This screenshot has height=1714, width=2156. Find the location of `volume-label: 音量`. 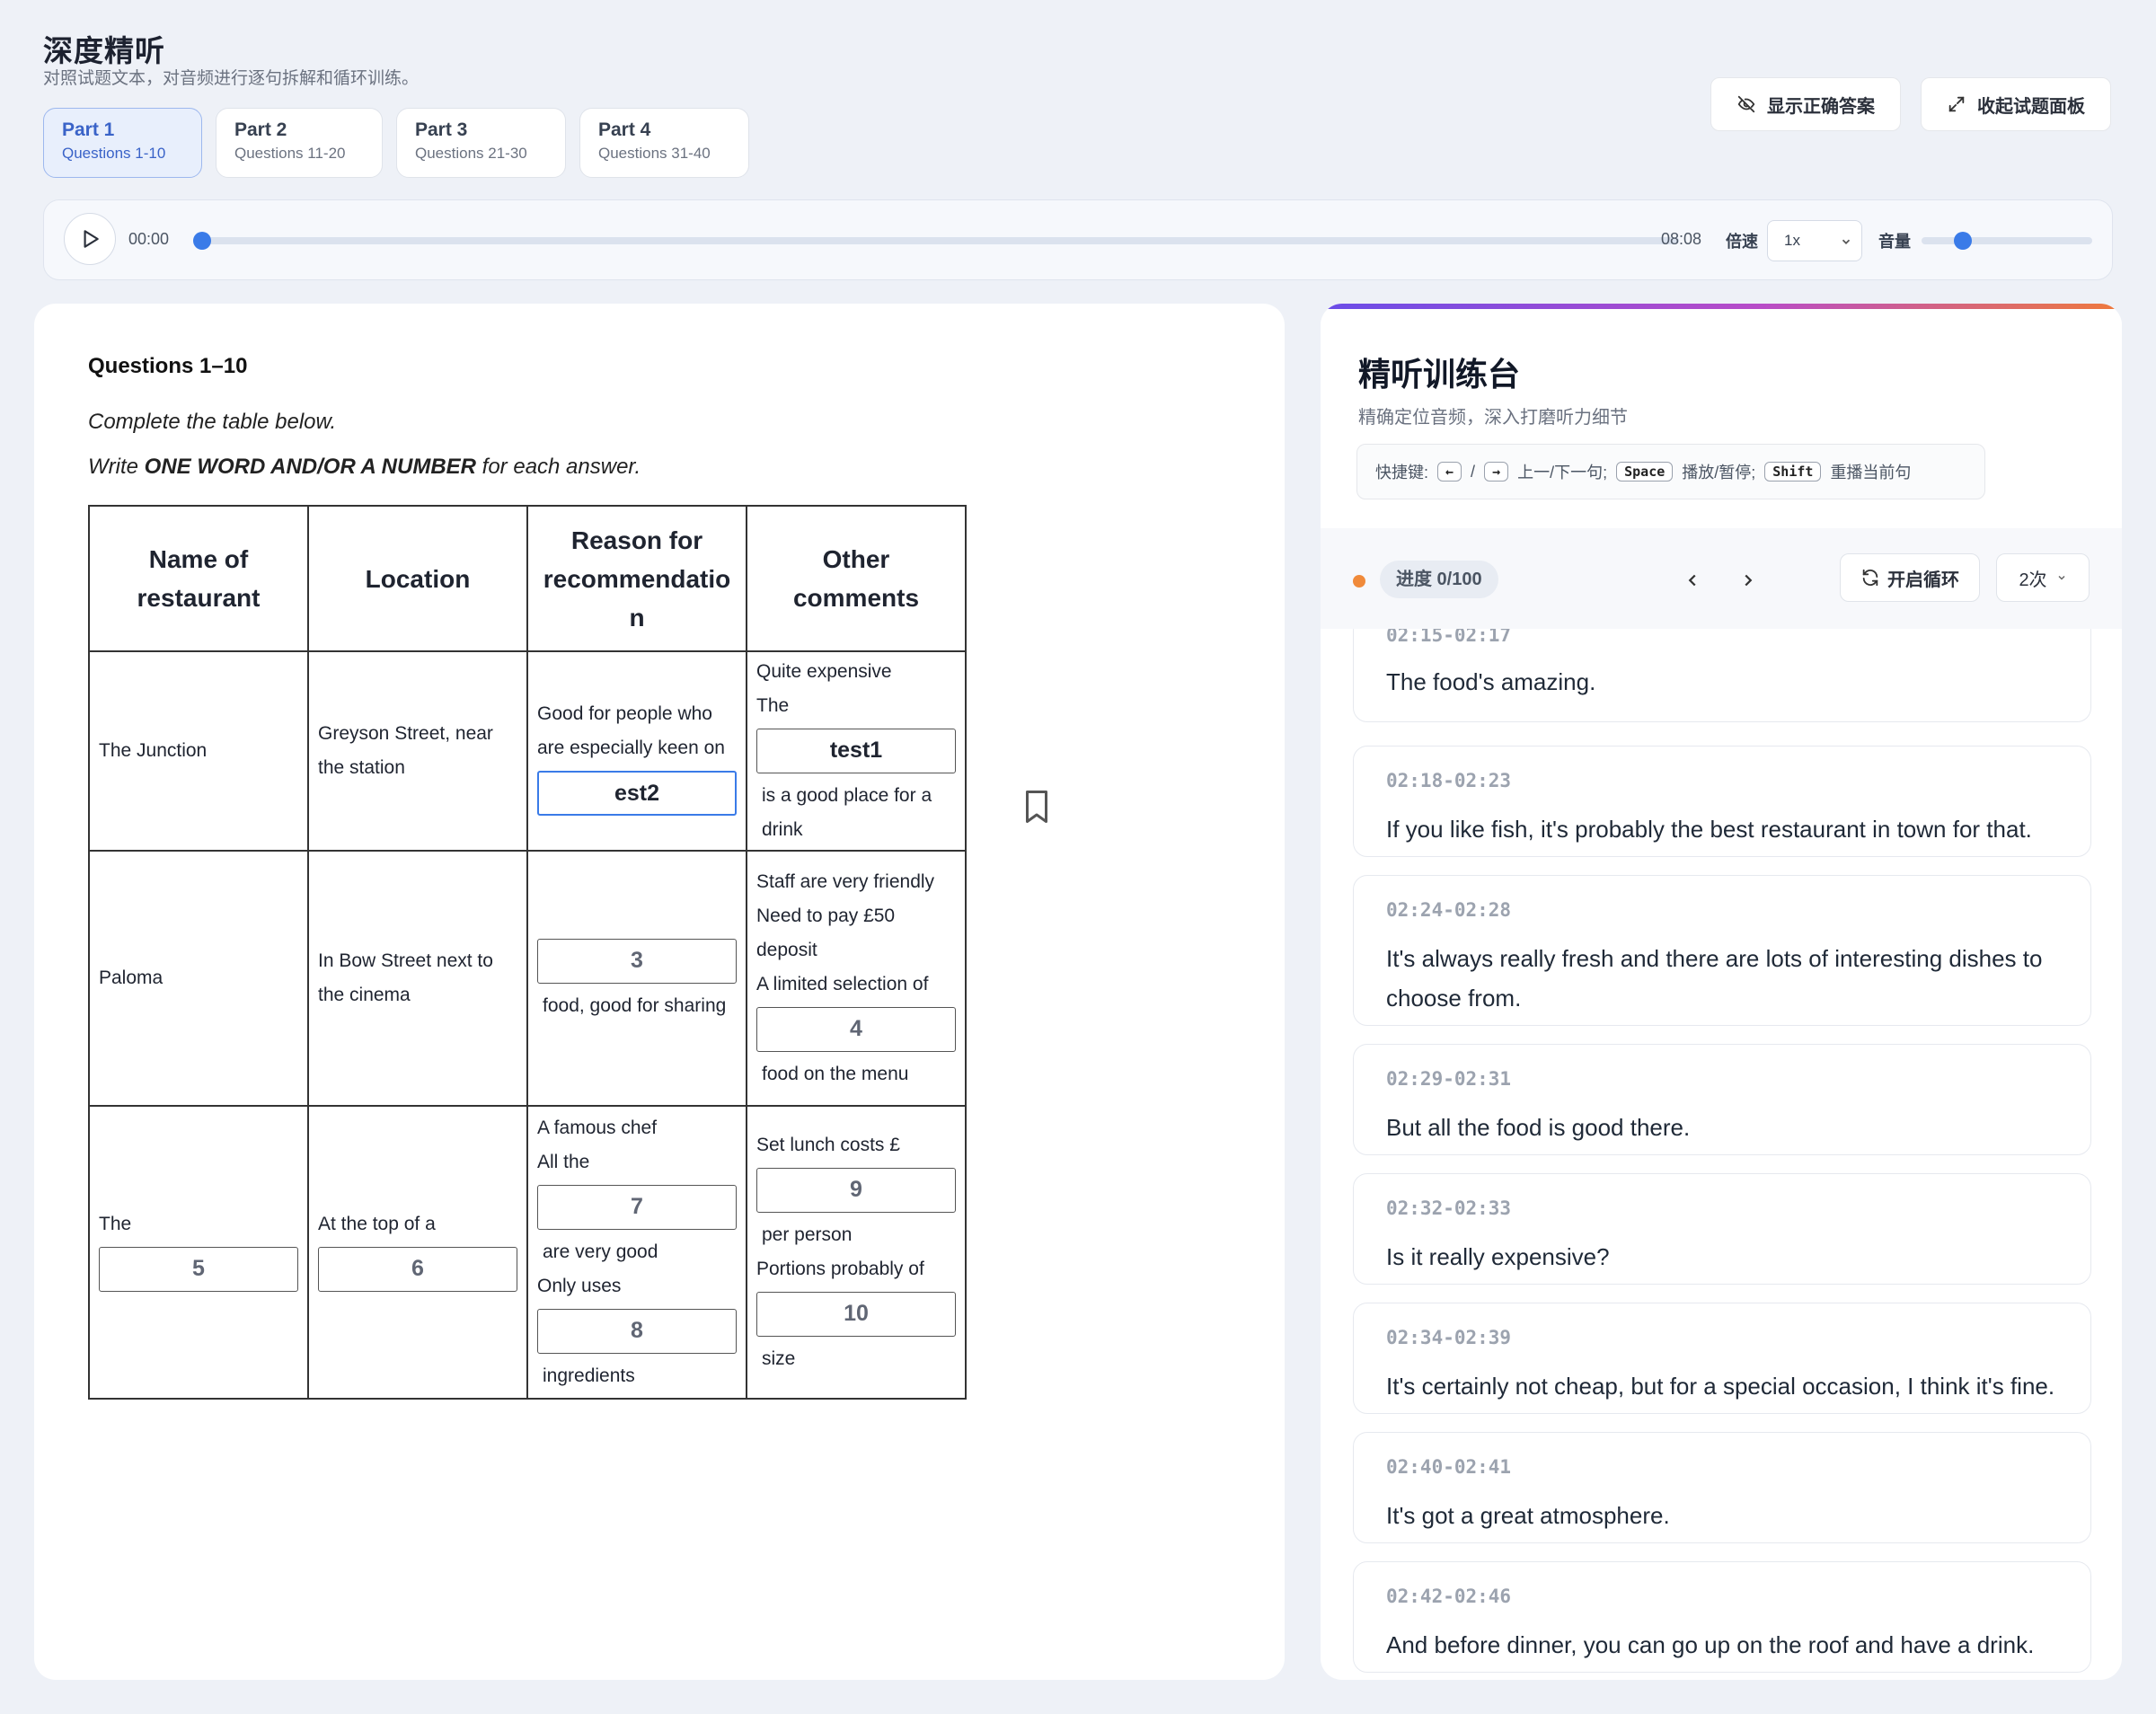

volume-label: 音量 is located at coordinates (1895, 242).